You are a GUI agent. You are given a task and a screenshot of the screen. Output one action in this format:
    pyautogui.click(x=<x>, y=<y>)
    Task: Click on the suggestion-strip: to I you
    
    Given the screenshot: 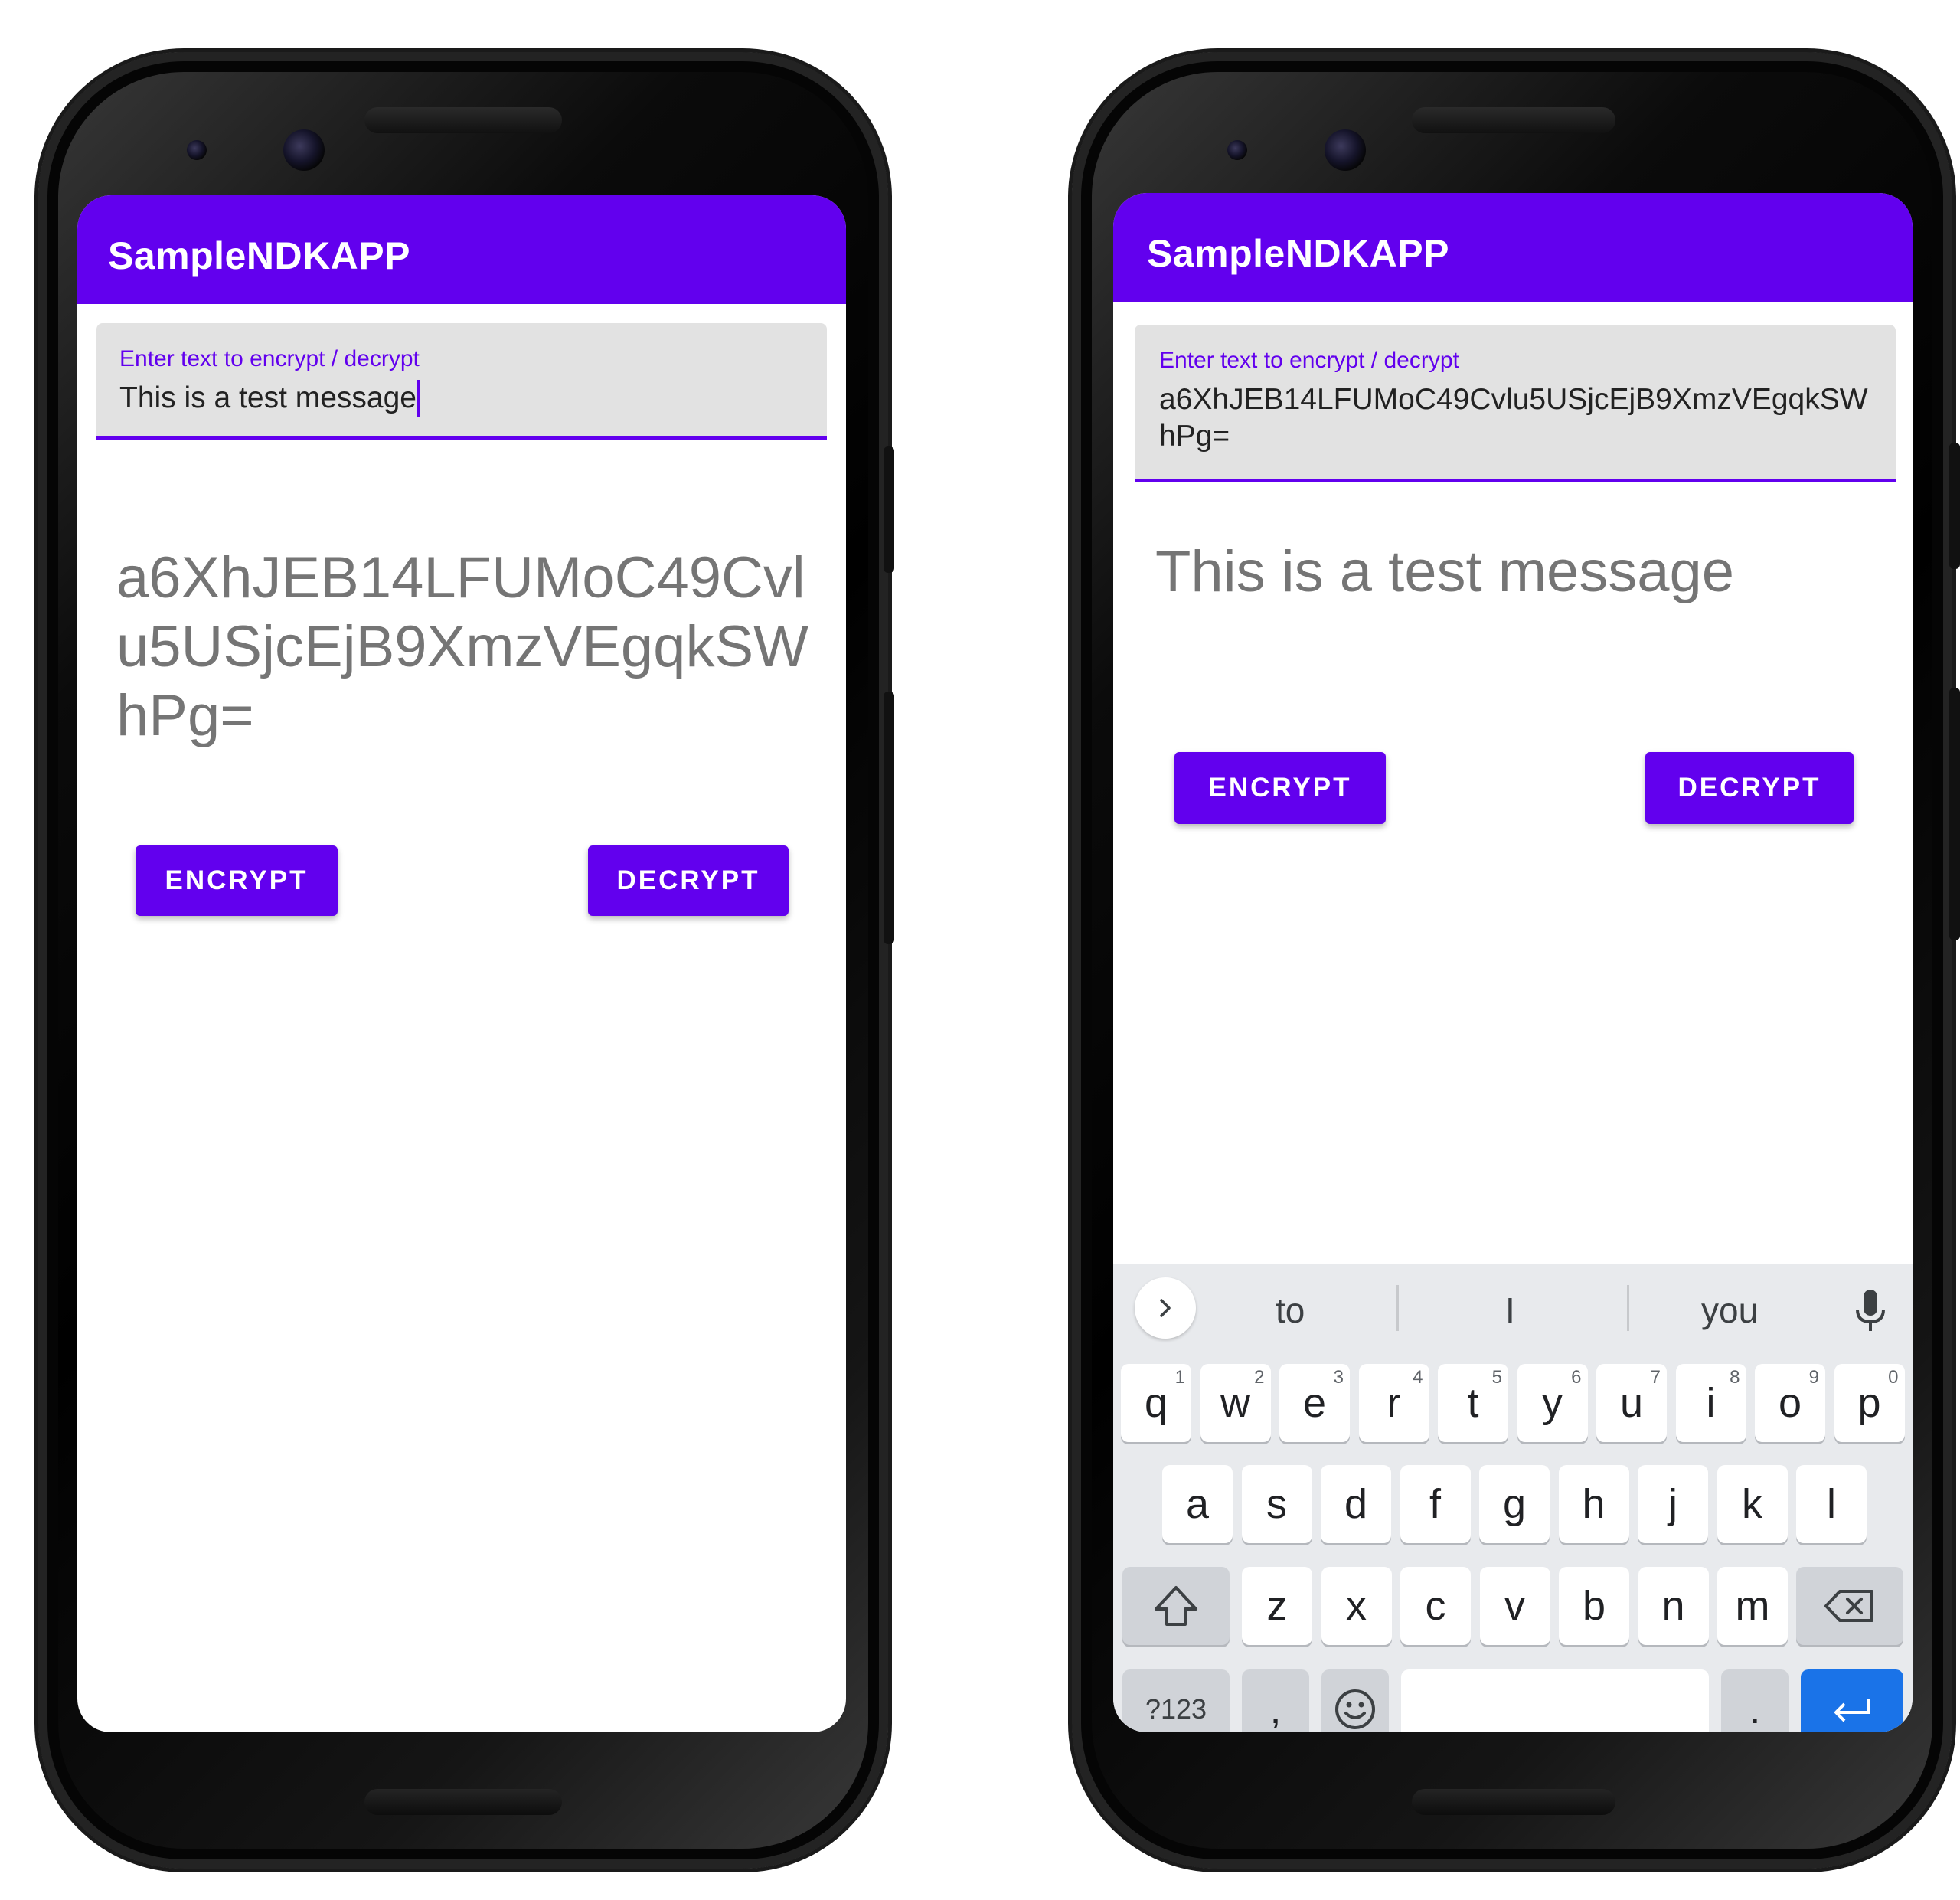 What is the action you would take?
    pyautogui.click(x=1513, y=1310)
    